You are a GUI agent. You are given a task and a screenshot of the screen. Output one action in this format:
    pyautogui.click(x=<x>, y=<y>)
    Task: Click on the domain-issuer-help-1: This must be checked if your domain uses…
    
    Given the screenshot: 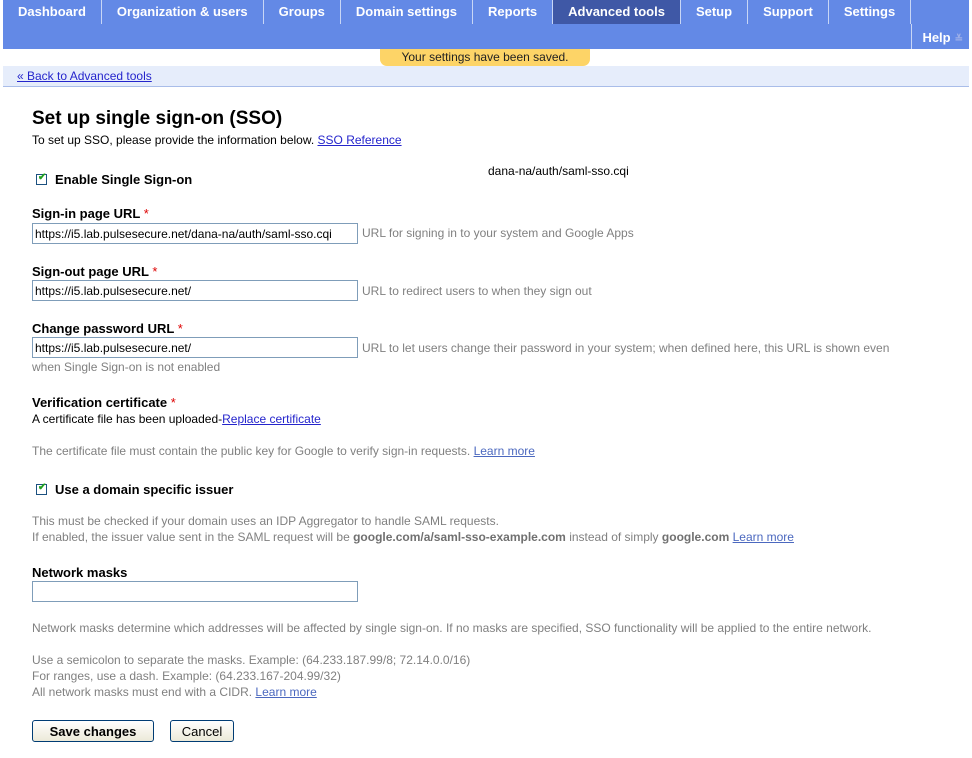 What is the action you would take?
    pyautogui.click(x=265, y=521)
    